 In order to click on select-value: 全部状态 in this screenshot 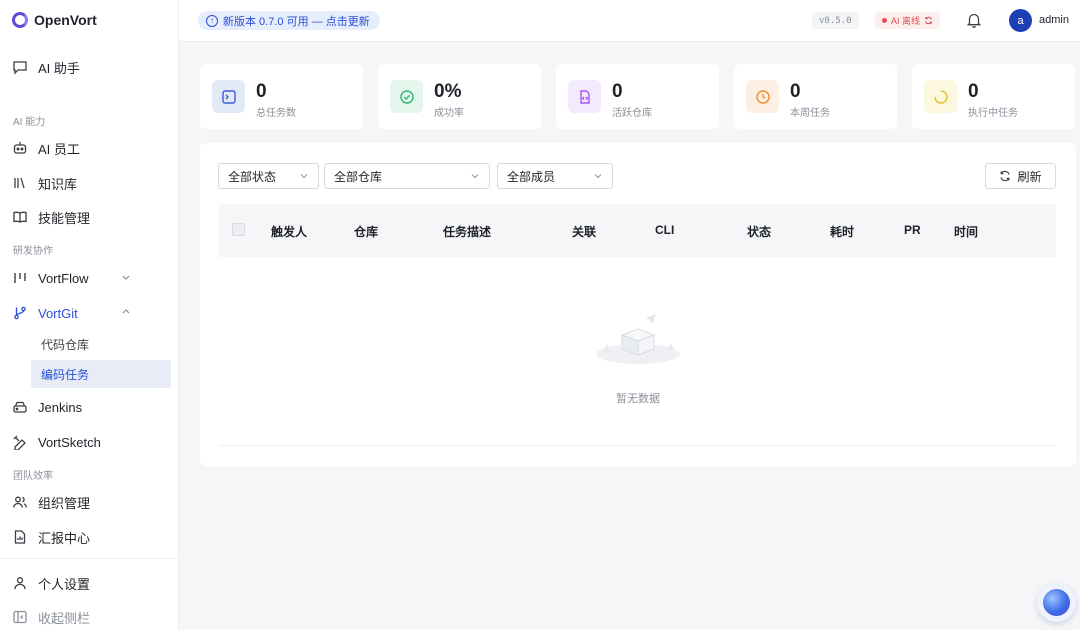, I will do `click(252, 176)`.